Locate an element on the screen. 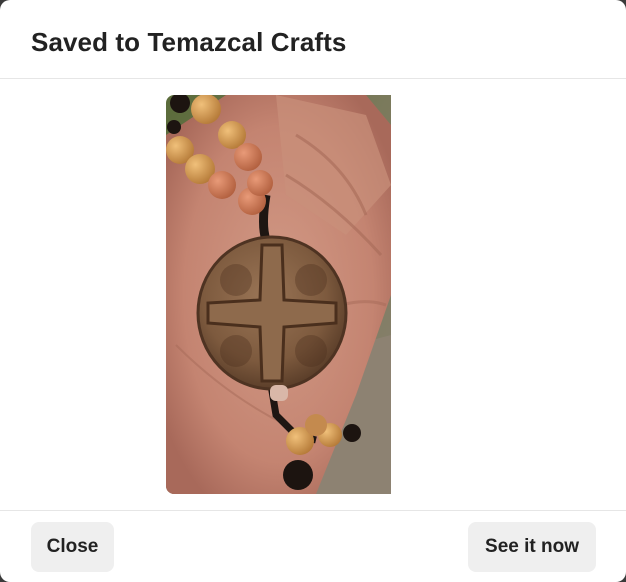  see-it-now-button: See it now is located at coordinates (532, 547).